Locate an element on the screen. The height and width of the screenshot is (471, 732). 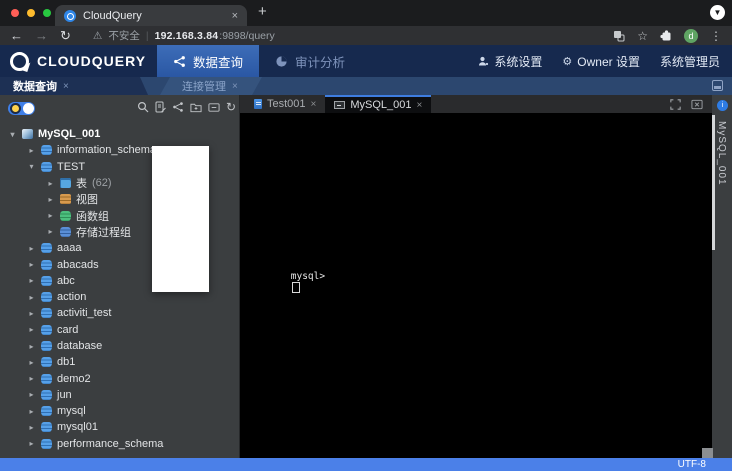
fullscreen-icon is located at coordinates (675, 104).